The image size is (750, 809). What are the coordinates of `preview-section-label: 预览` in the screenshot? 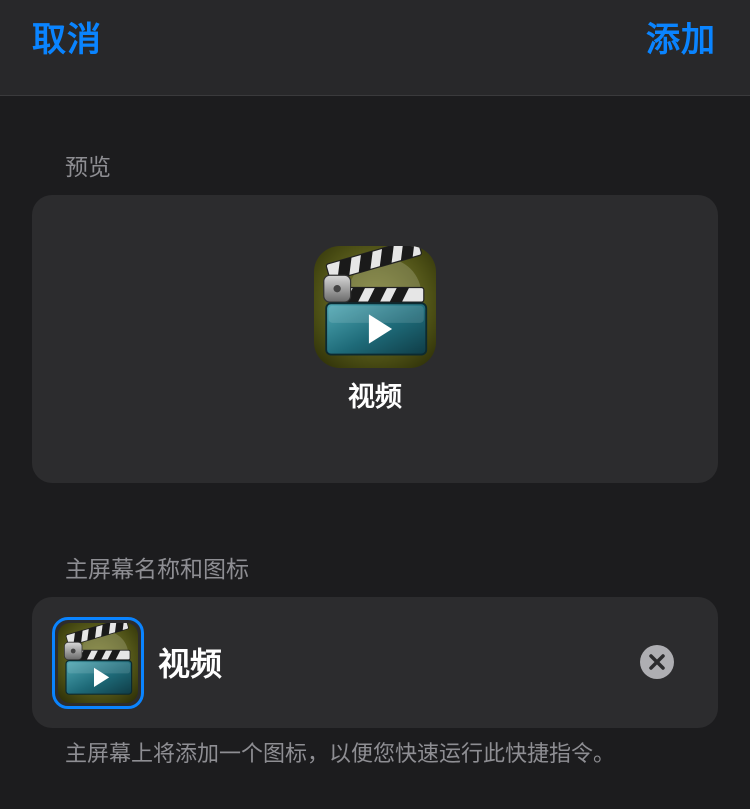 It's located at (88, 168).